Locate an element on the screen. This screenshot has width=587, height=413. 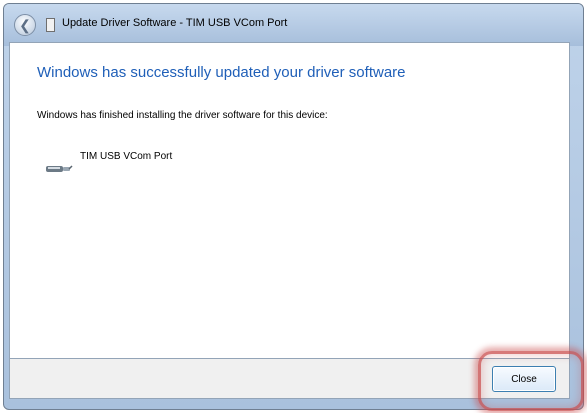
back-button: ❮ is located at coordinates (25, 25).